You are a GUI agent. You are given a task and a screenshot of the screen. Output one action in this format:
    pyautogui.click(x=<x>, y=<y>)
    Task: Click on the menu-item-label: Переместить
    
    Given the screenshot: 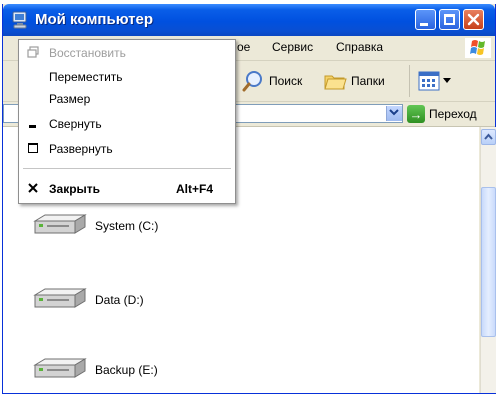 What is the action you would take?
    pyautogui.click(x=86, y=77)
    